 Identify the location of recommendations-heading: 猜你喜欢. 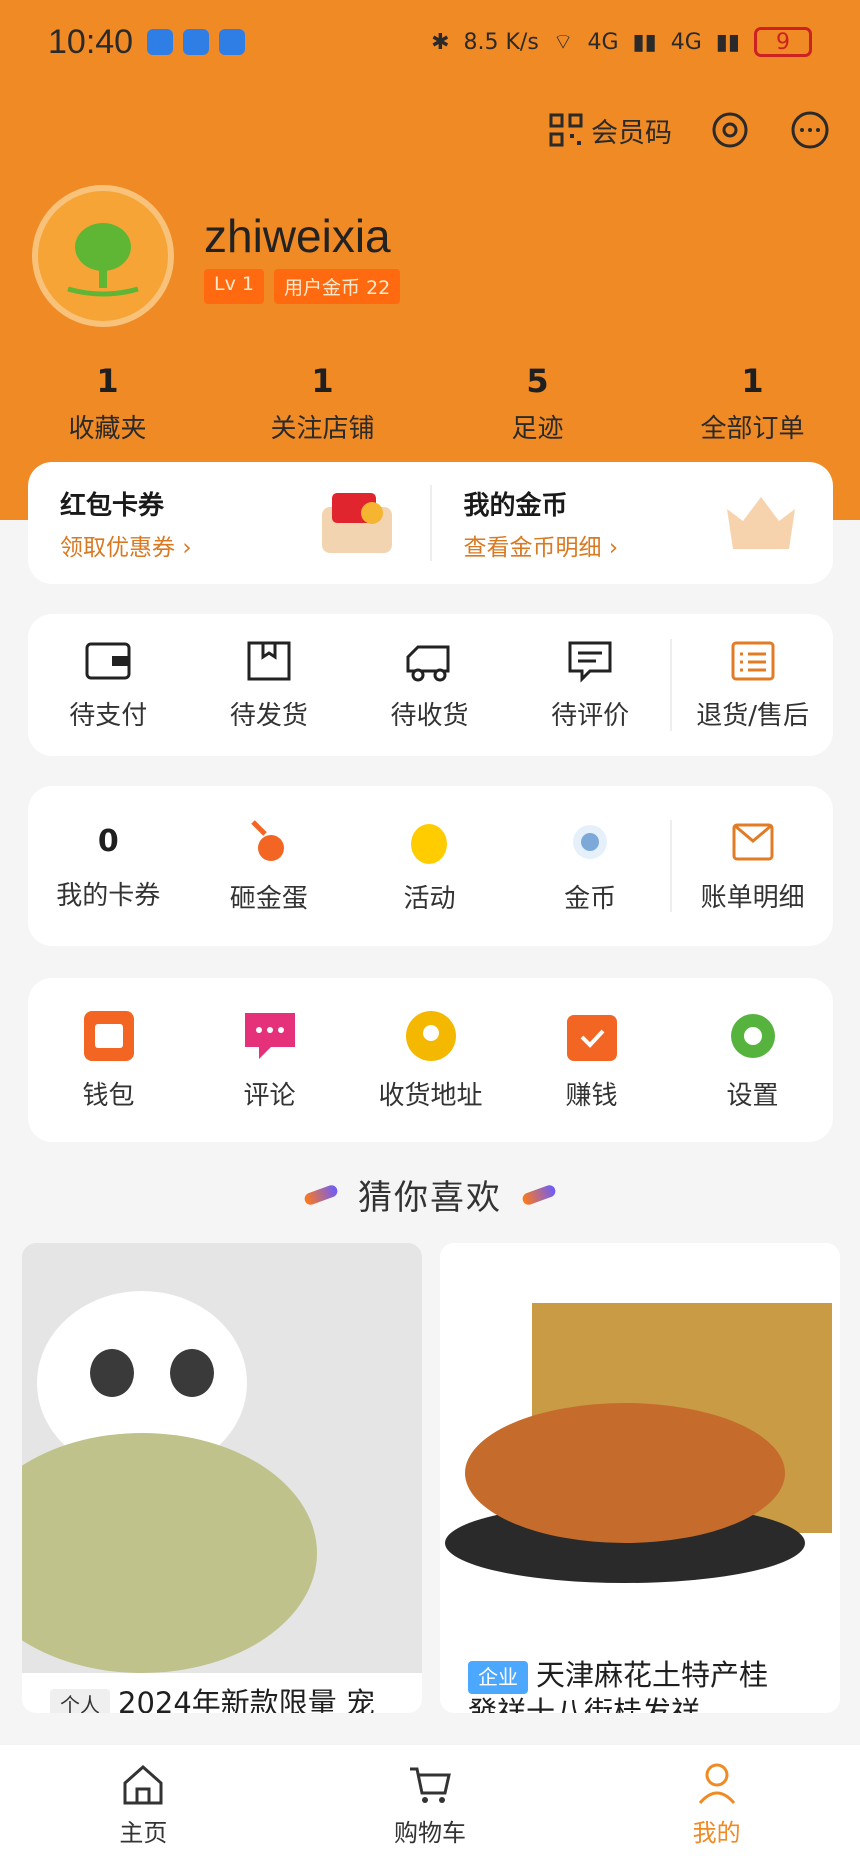
(430, 1194).